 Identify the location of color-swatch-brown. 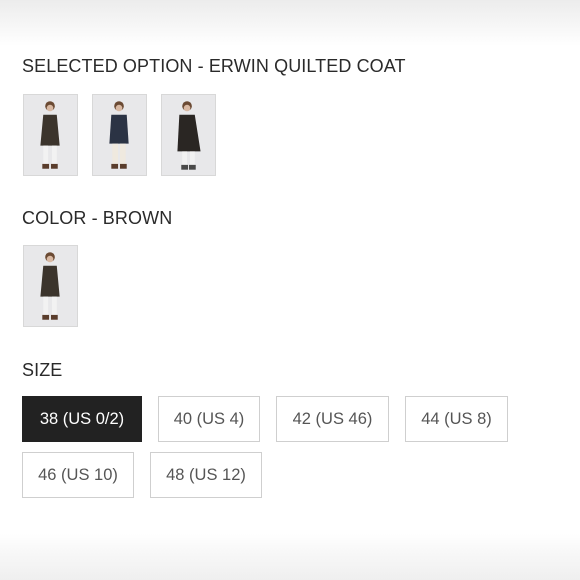
(50, 286).